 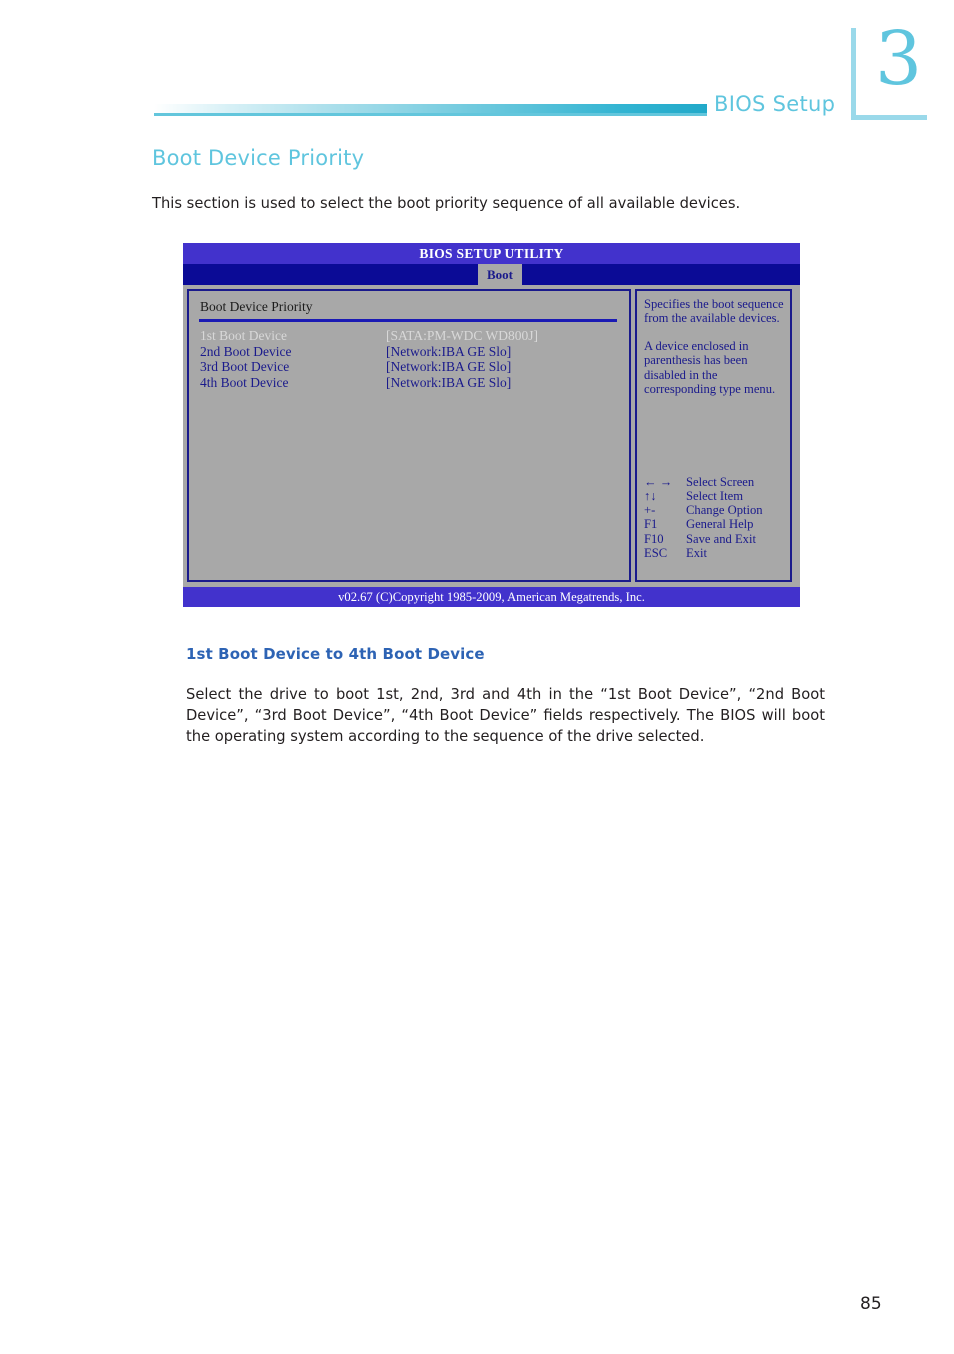 What do you see at coordinates (477, 70) in the screenshot?
I see `page-header: 3 BIOS Setup` at bounding box center [477, 70].